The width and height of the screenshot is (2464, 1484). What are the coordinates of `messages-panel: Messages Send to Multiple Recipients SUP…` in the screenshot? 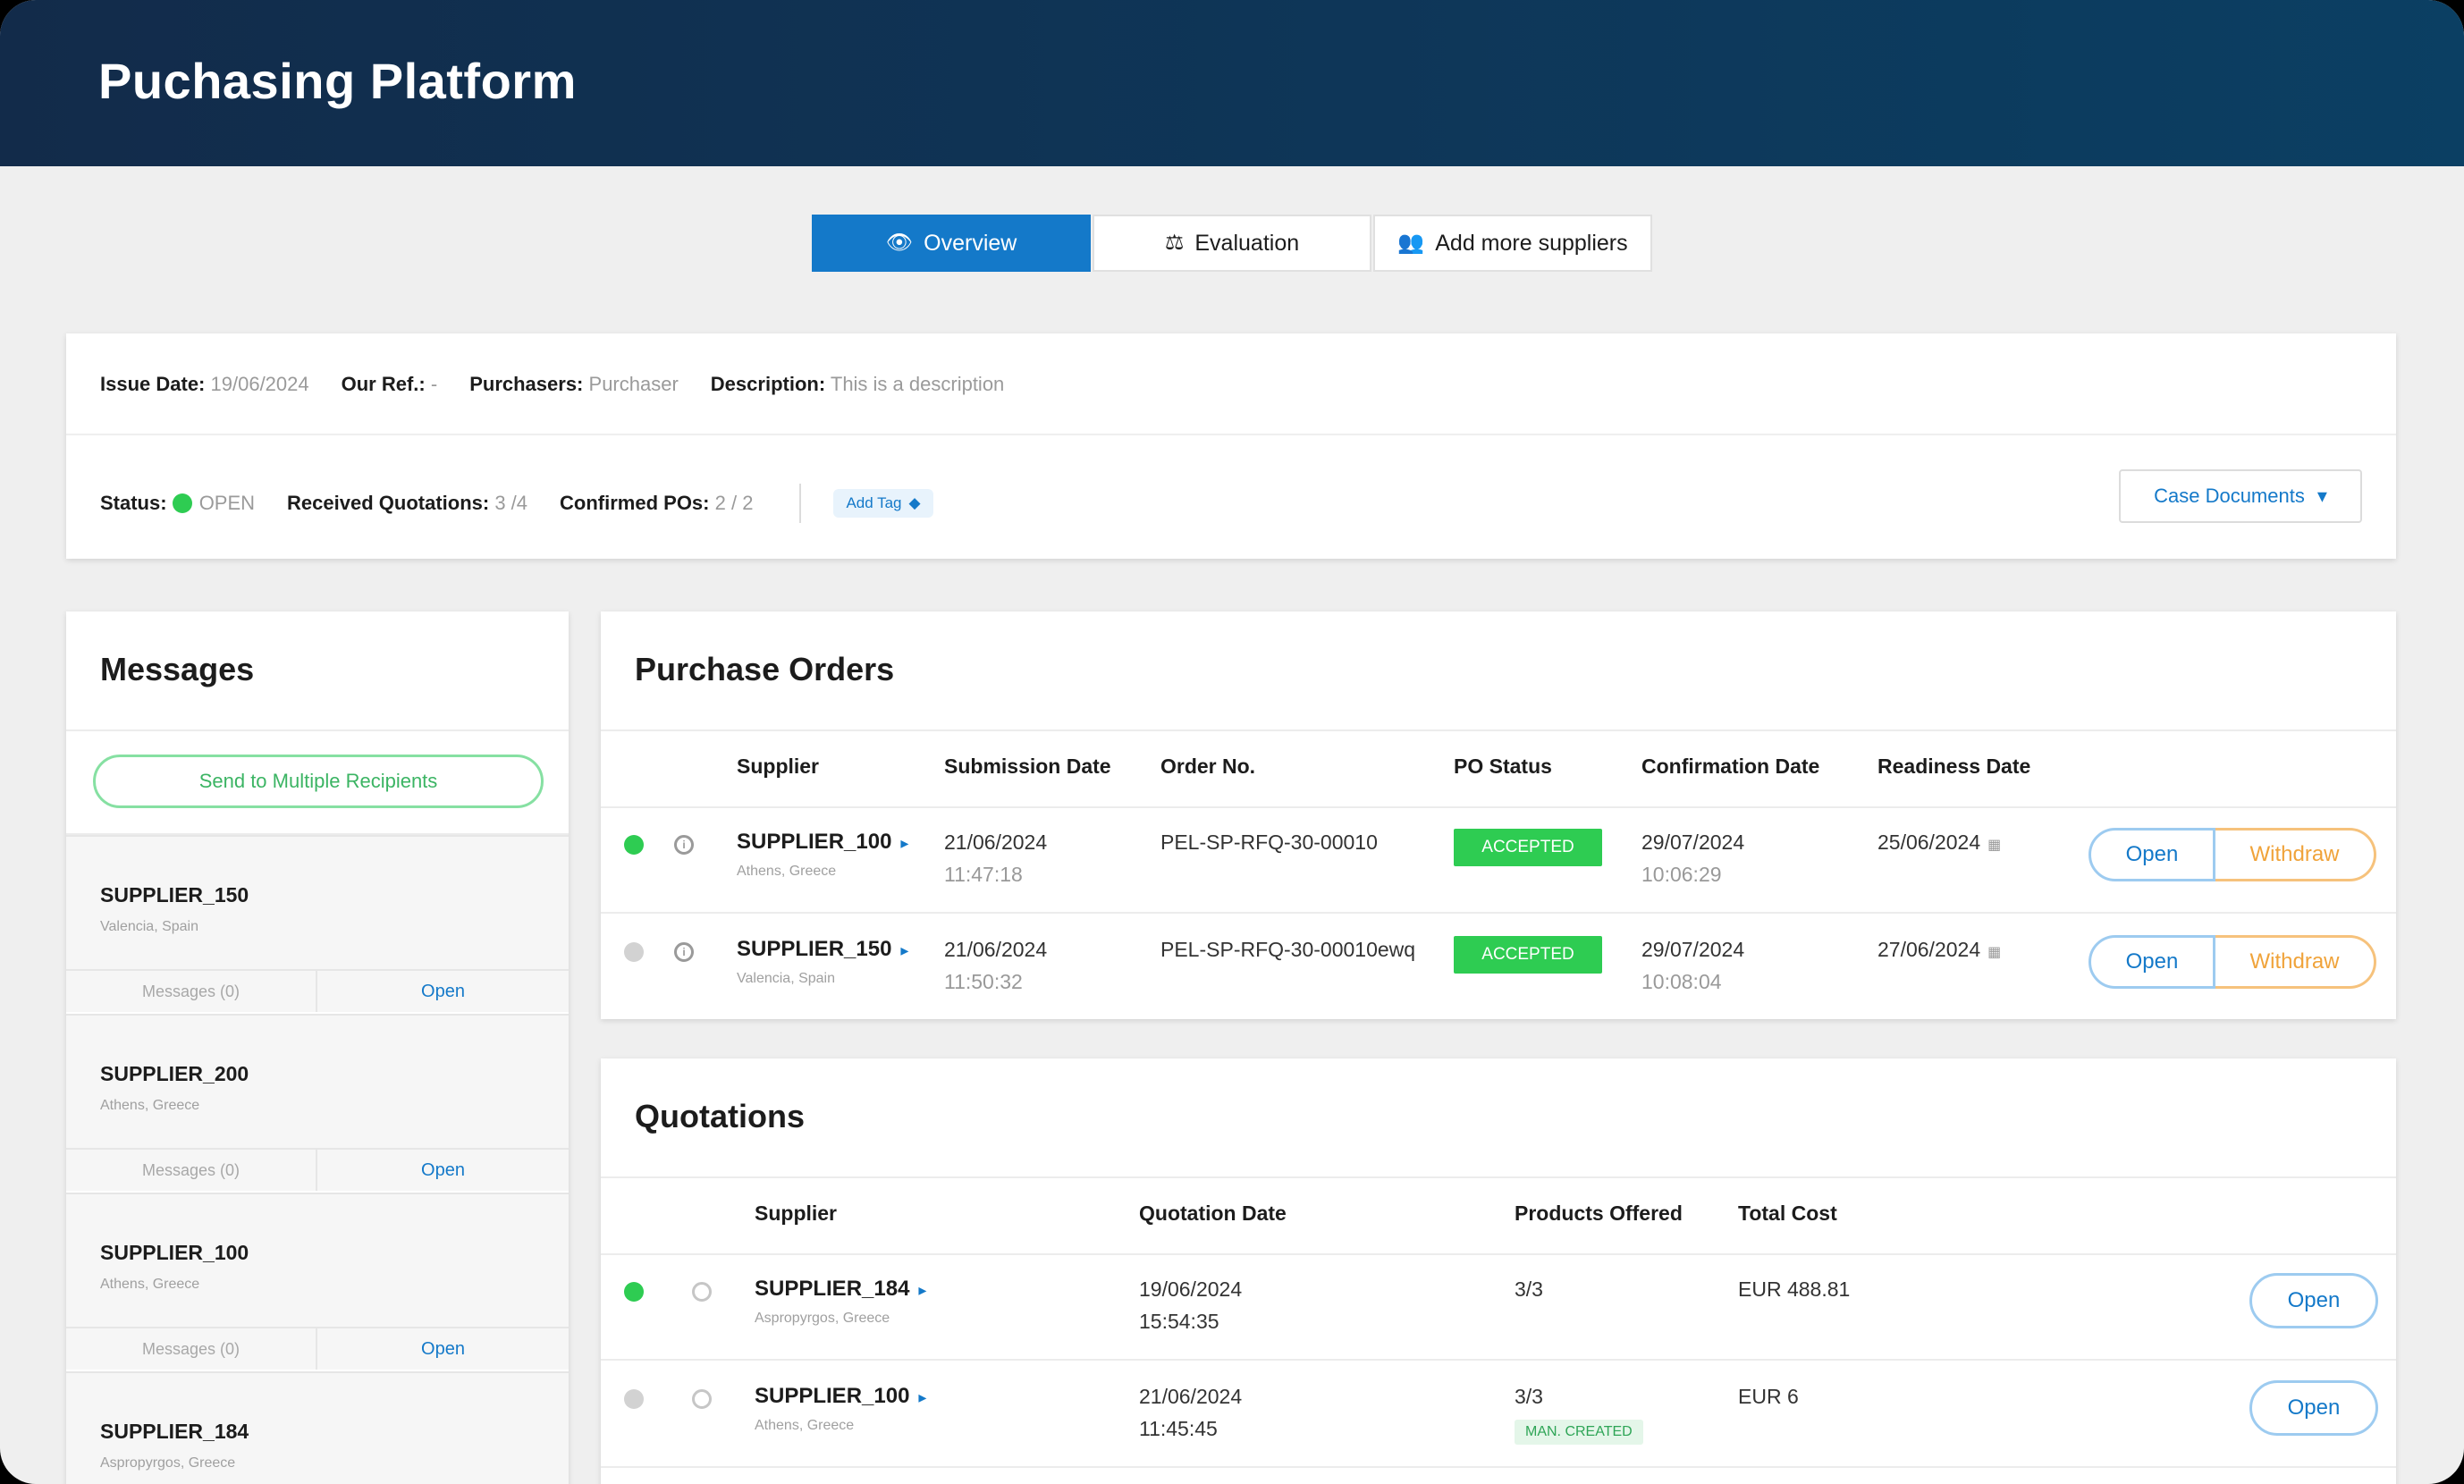 It's located at (317, 1047).